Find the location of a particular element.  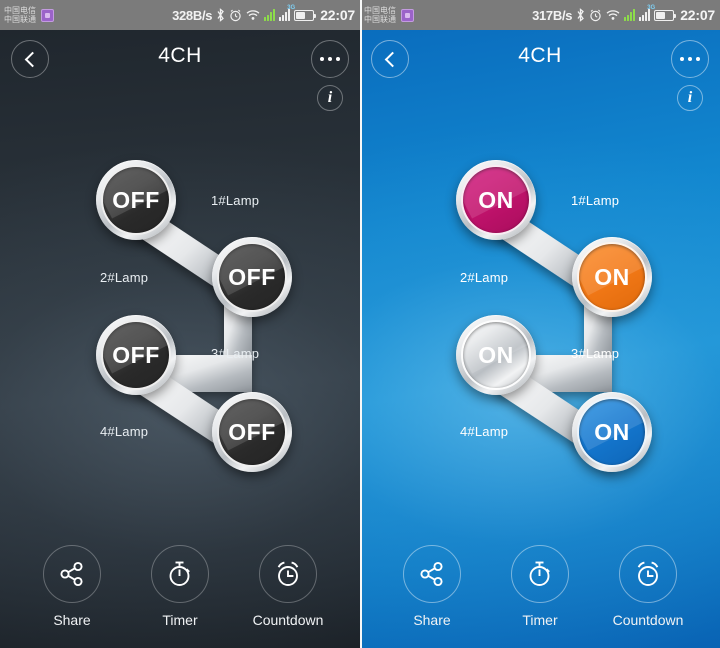

switch-toggle-4: ON is located at coordinates (612, 432).